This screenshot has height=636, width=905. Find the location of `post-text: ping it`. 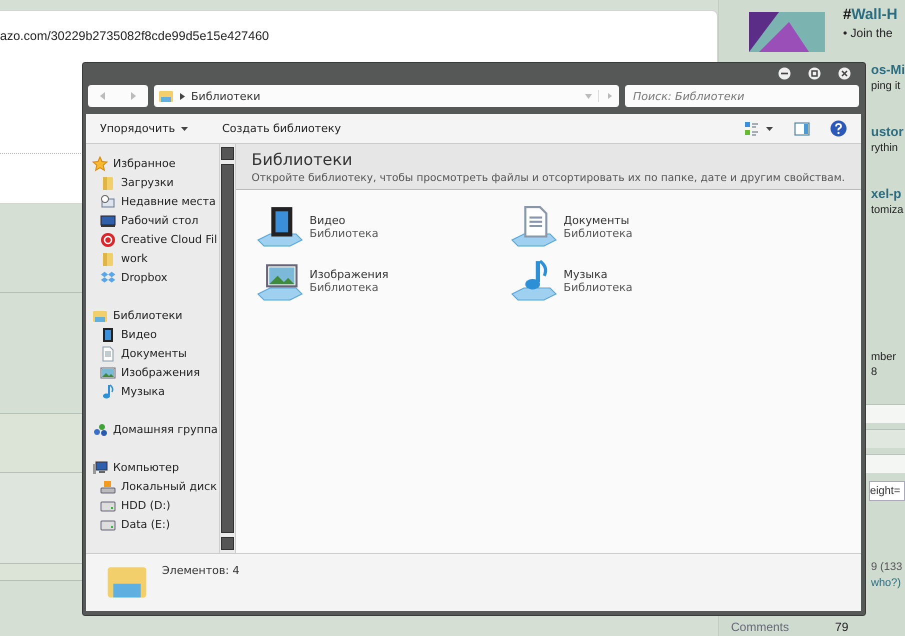

post-text: ping it is located at coordinates (886, 86).